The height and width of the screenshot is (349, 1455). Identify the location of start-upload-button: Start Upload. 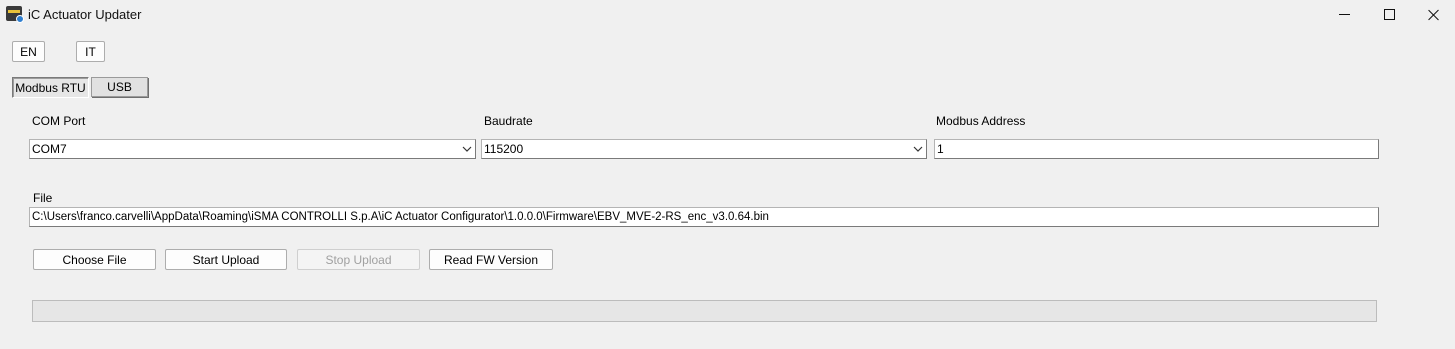
(226, 259).